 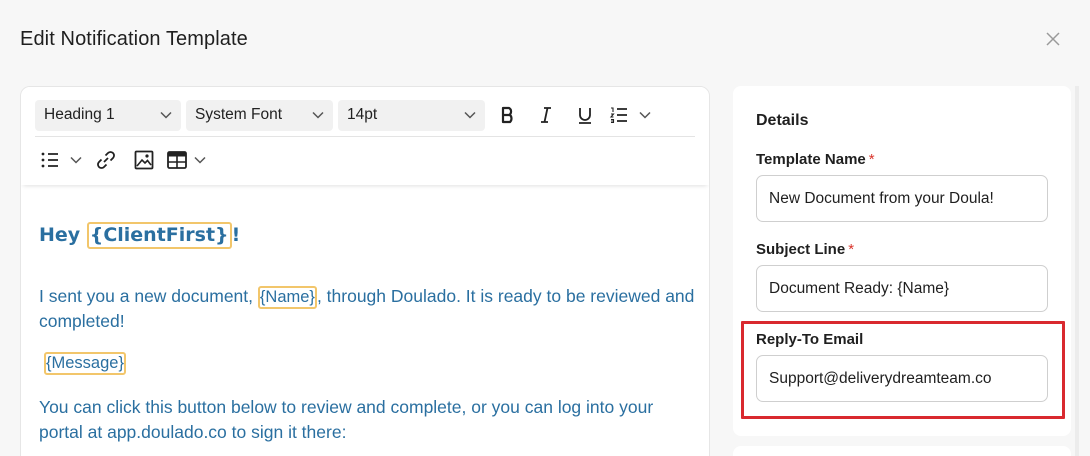 I want to click on numbered-list-options, so click(x=645, y=115).